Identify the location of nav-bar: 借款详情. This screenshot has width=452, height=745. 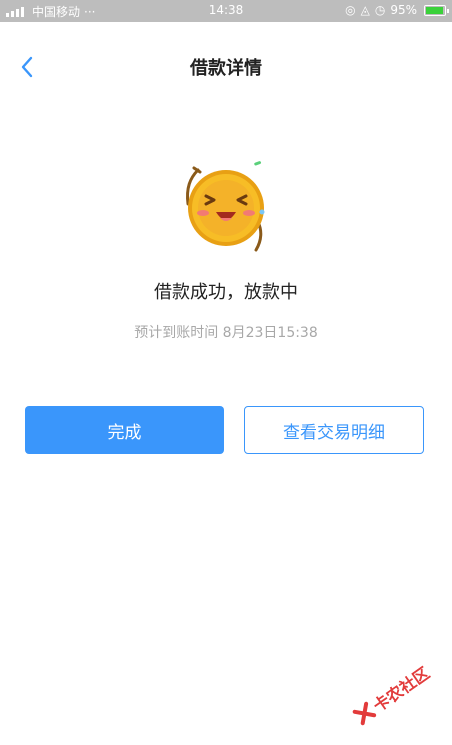
(226, 67).